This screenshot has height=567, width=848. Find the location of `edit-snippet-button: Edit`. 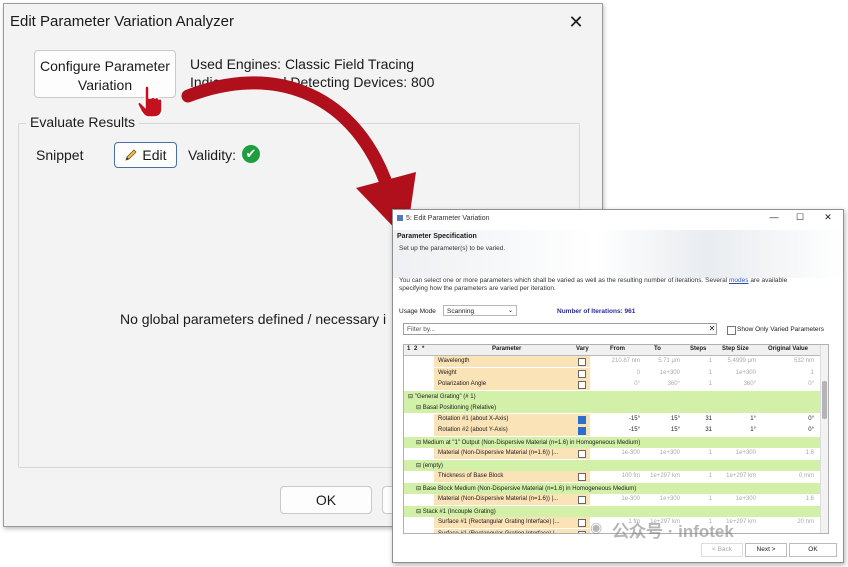

edit-snippet-button: Edit is located at coordinates (145, 155).